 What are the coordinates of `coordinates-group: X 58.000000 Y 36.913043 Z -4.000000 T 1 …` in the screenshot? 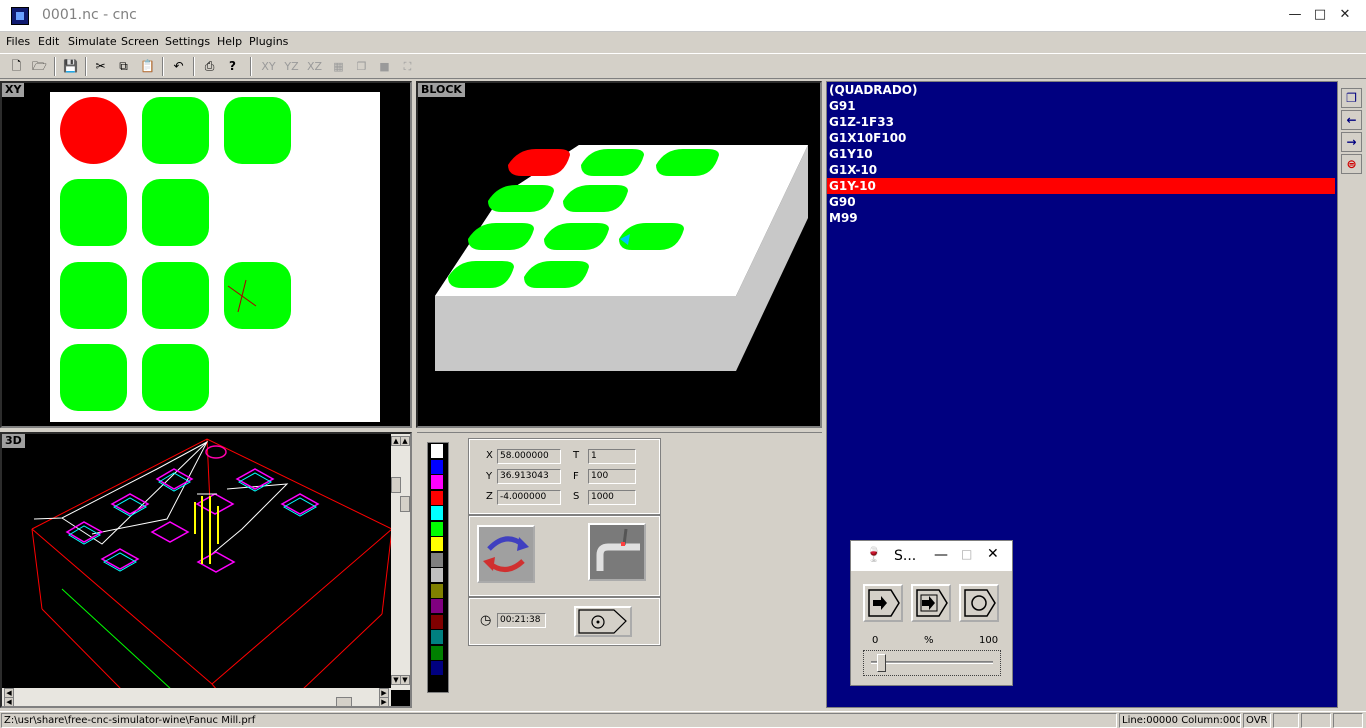 It's located at (564, 476).